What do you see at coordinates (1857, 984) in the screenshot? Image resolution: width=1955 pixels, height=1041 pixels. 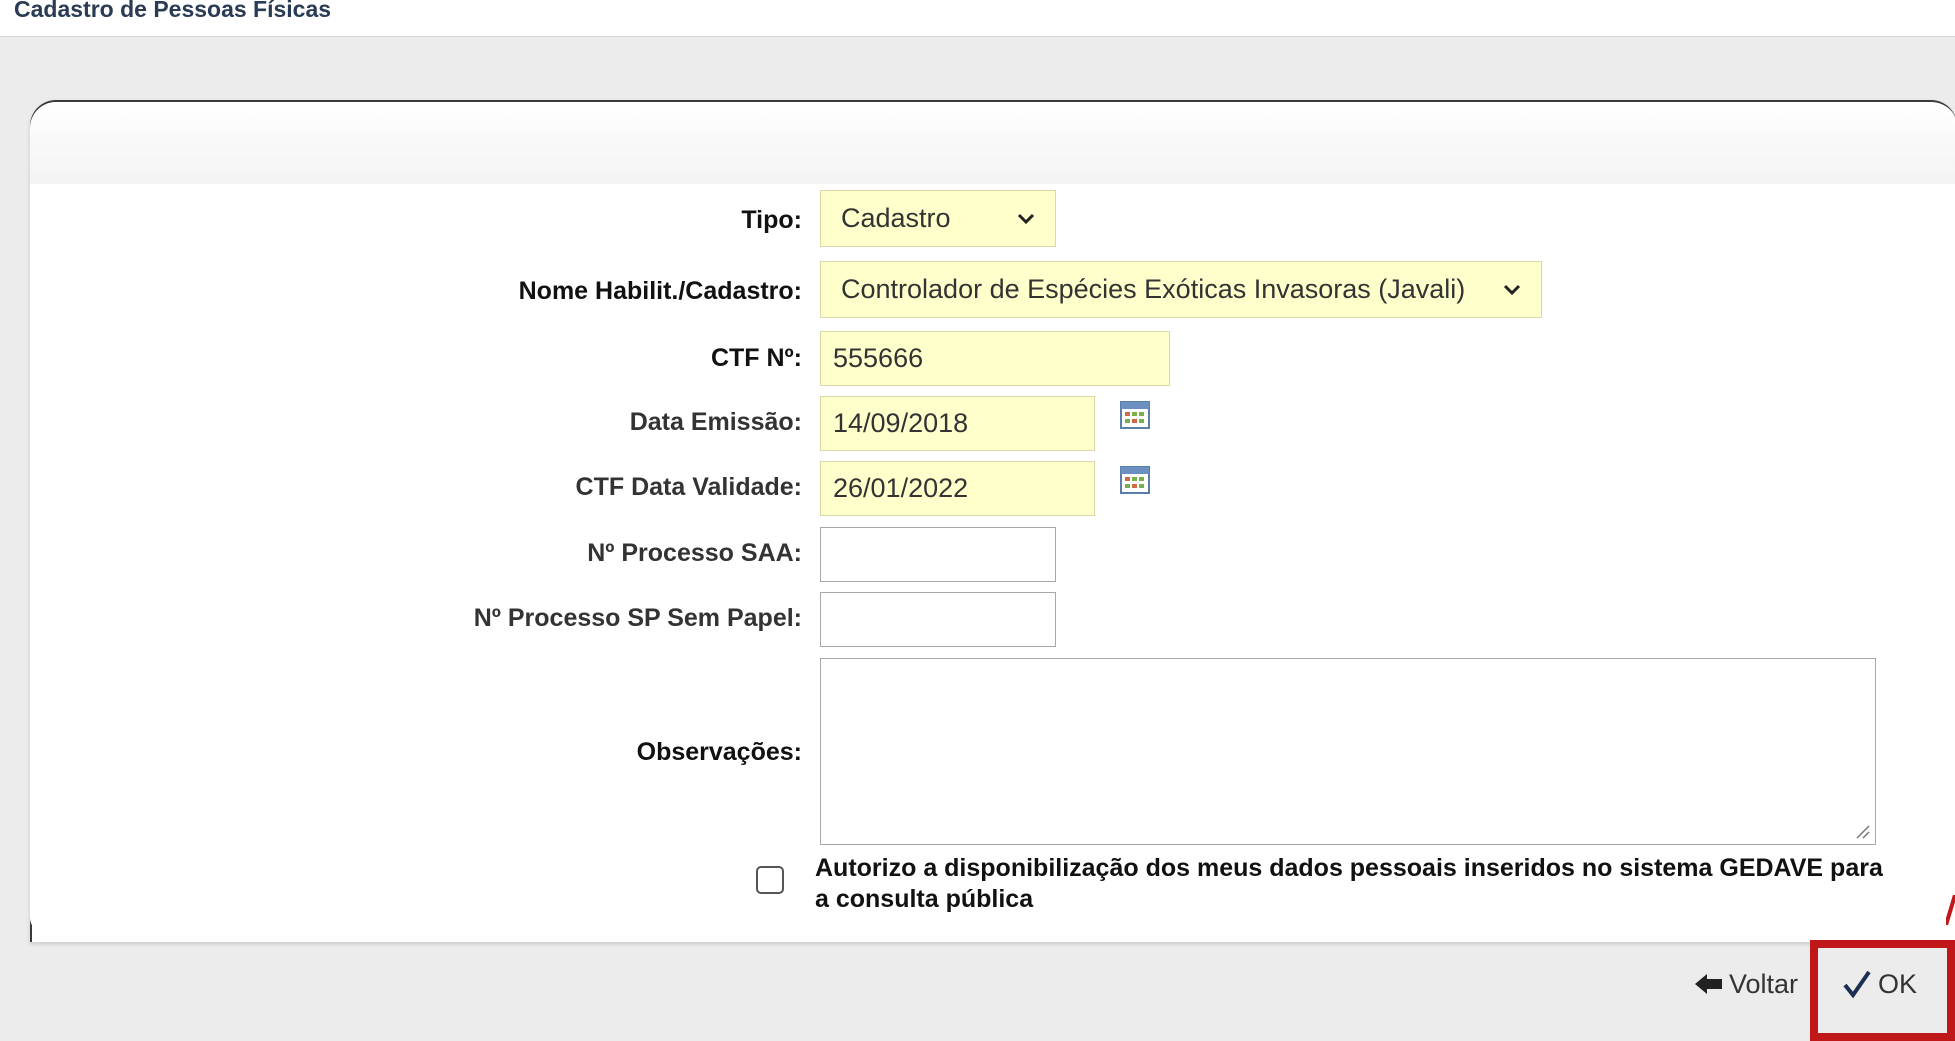 I see `checkmark-icon` at bounding box center [1857, 984].